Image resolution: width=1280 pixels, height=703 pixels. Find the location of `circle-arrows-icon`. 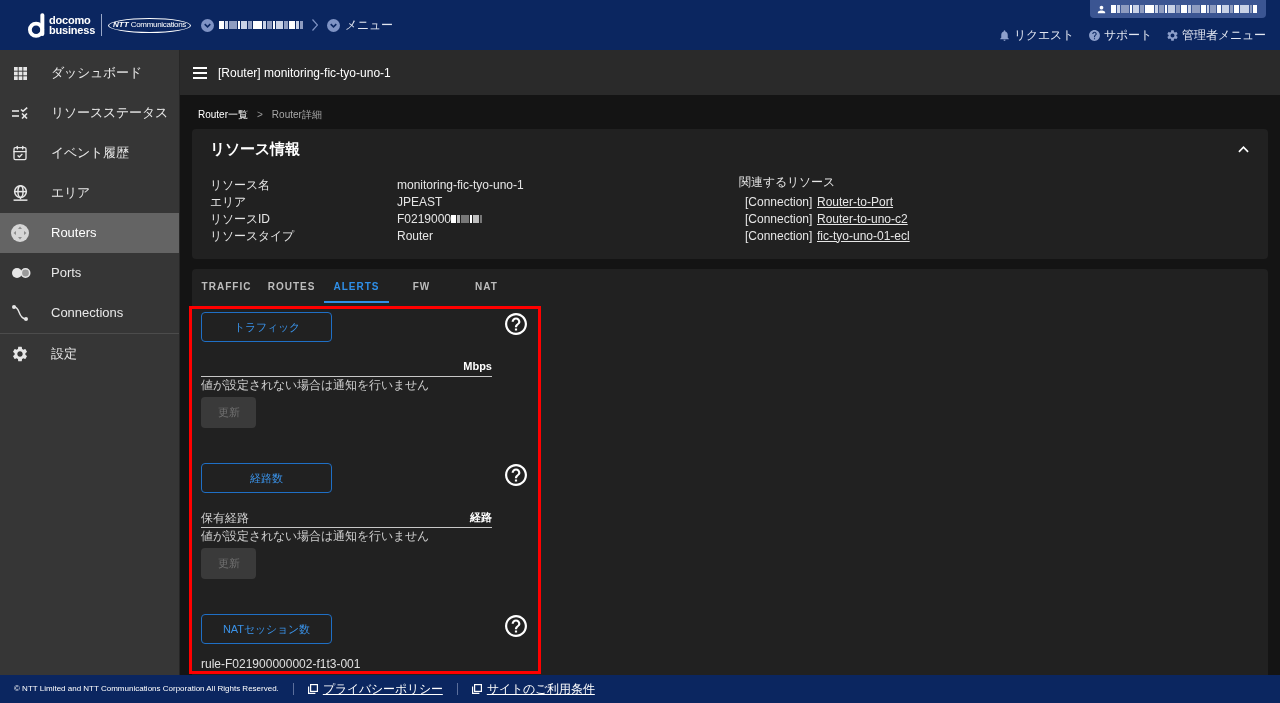

circle-arrows-icon is located at coordinates (20, 233).